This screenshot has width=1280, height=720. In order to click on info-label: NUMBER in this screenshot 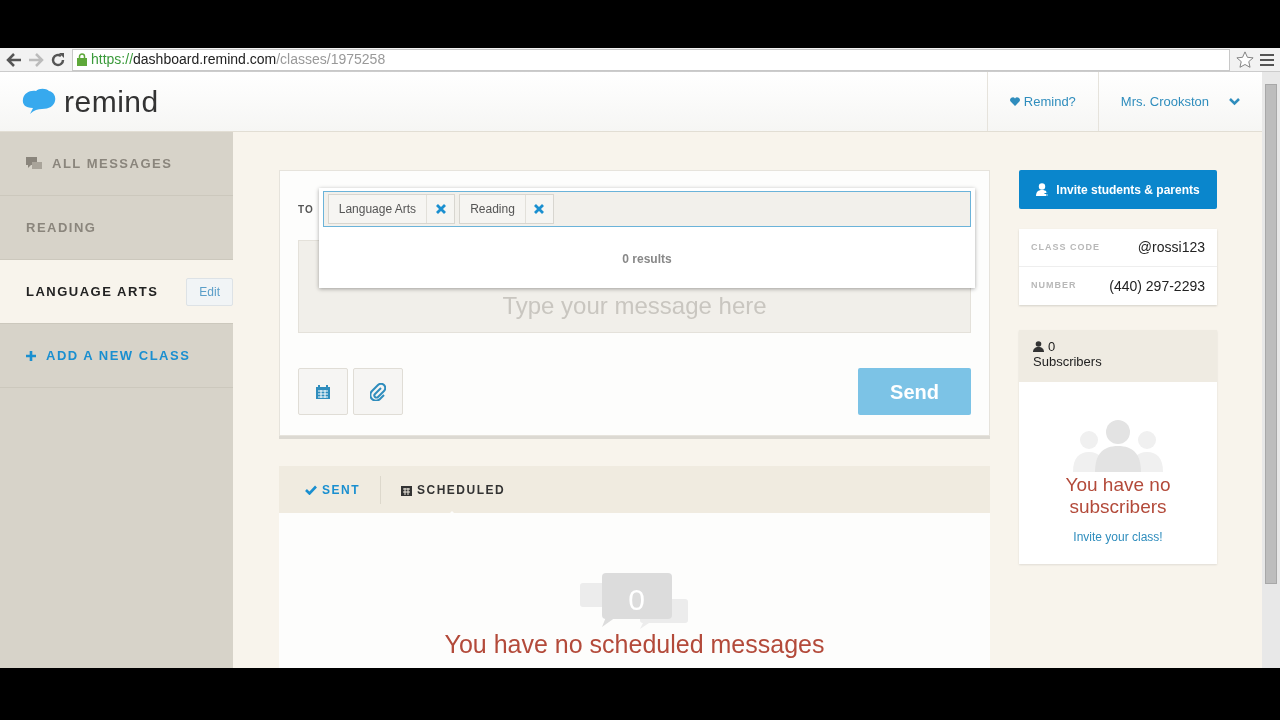, I will do `click(1054, 286)`.